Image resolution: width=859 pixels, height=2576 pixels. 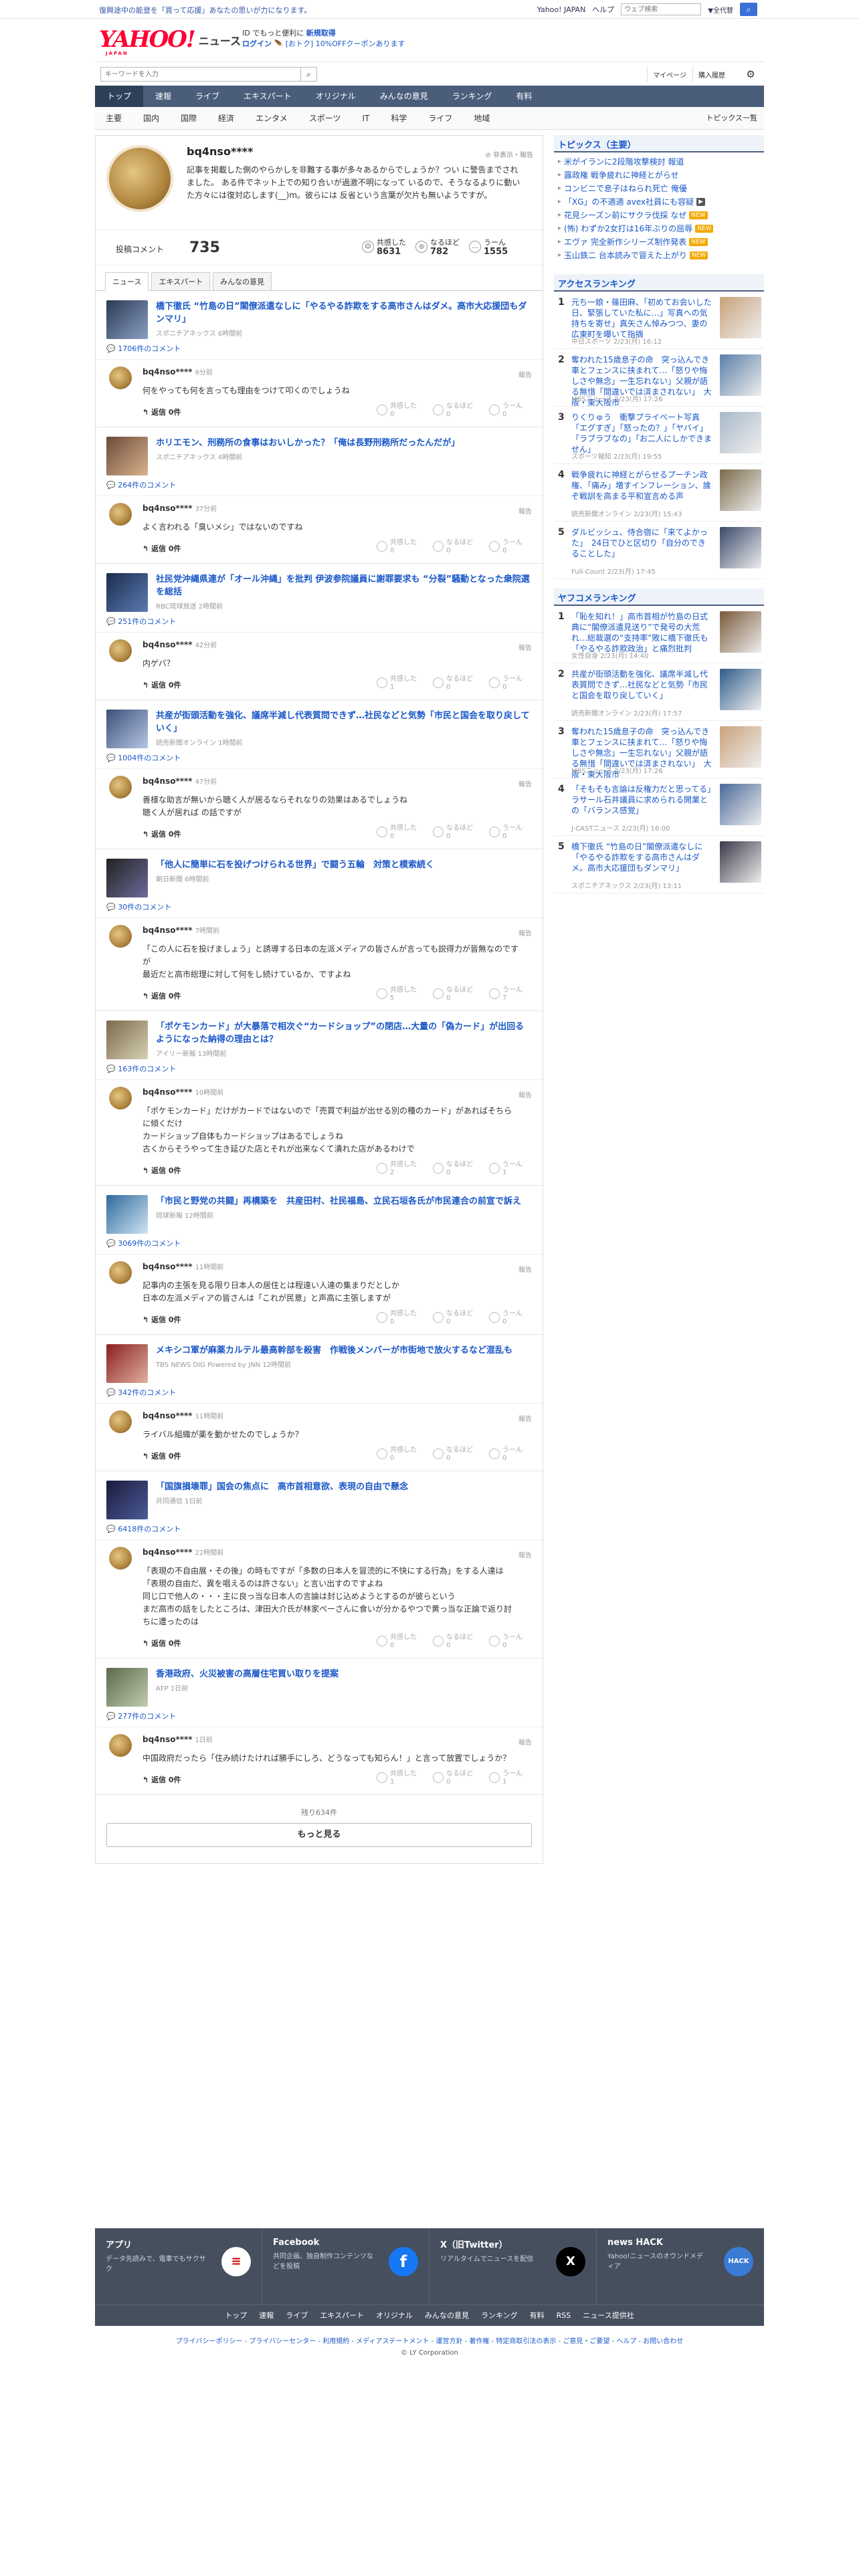 I want to click on yahoo-japan-link: Yahoo! JAPAN, so click(x=562, y=9).